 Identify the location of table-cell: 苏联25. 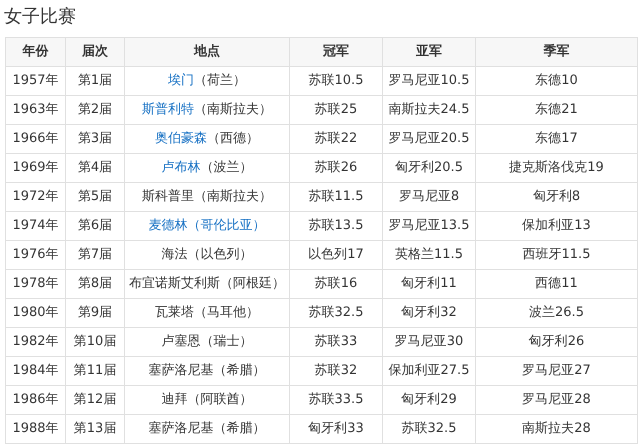
(336, 110).